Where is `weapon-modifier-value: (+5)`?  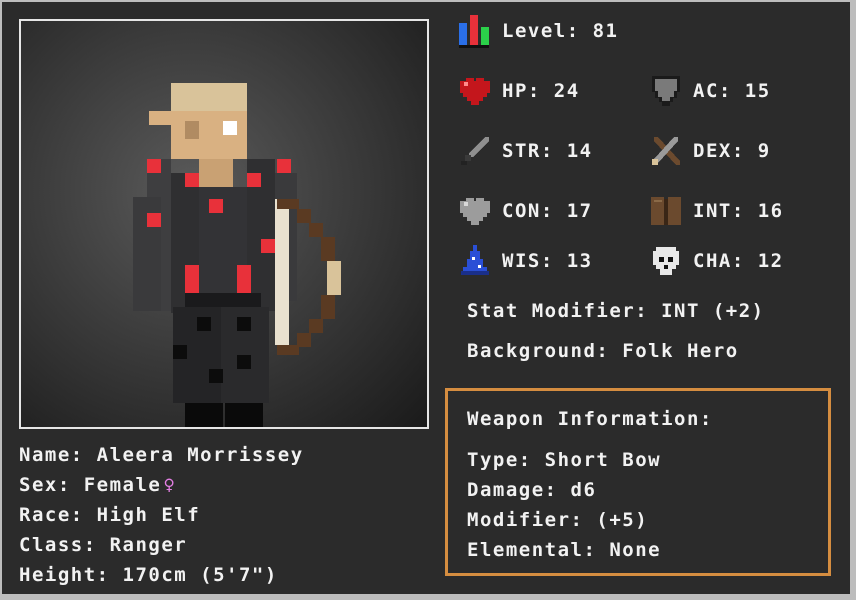
weapon-modifier-value: (+5) is located at coordinates (622, 520).